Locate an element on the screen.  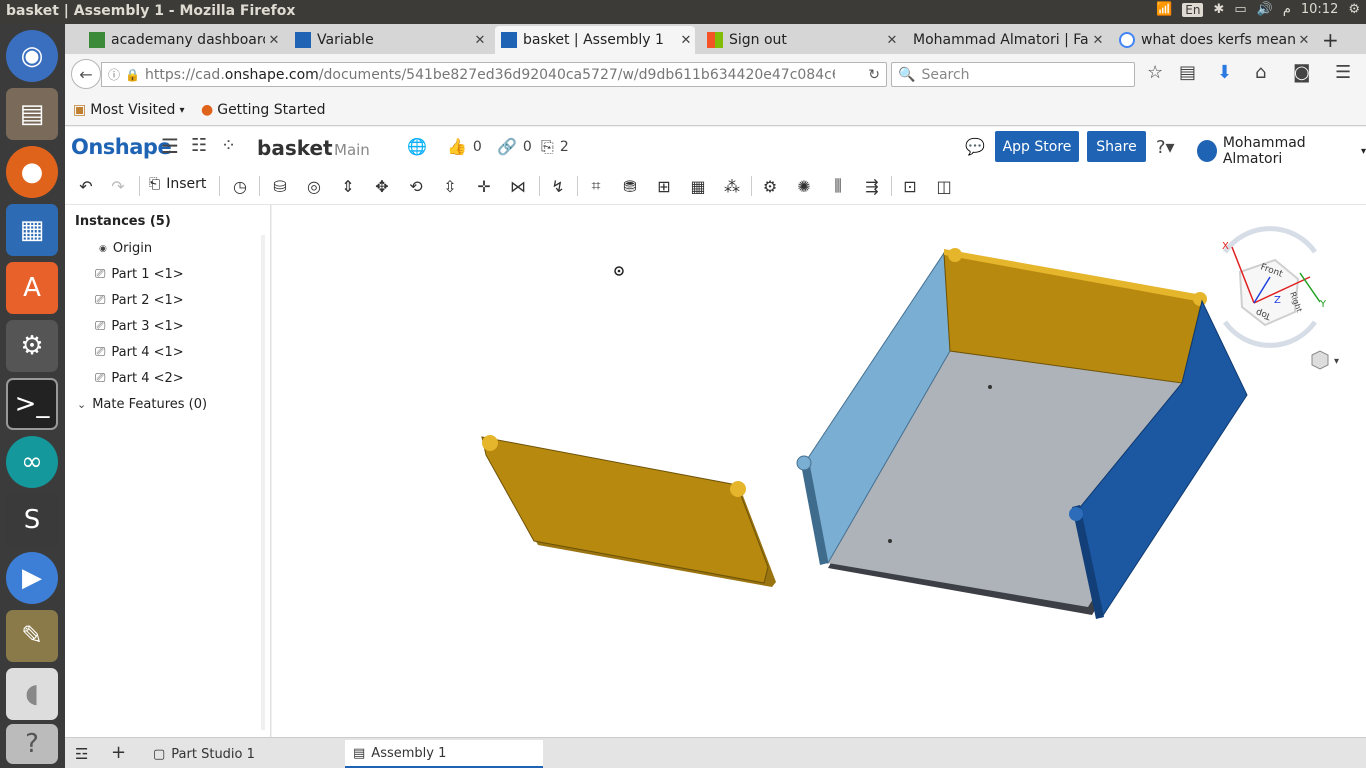
help-icon: ? is located at coordinates (32, 744).